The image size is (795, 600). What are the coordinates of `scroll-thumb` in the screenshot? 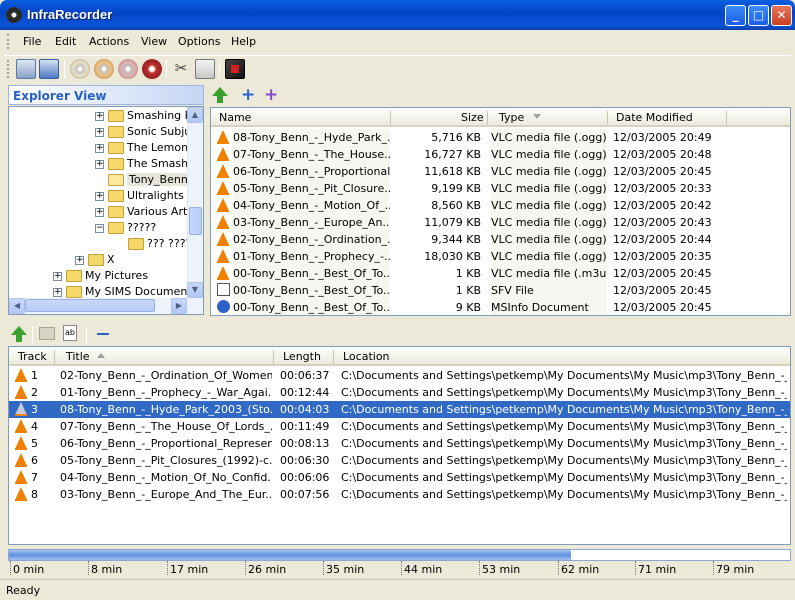 It's located at (195, 221).